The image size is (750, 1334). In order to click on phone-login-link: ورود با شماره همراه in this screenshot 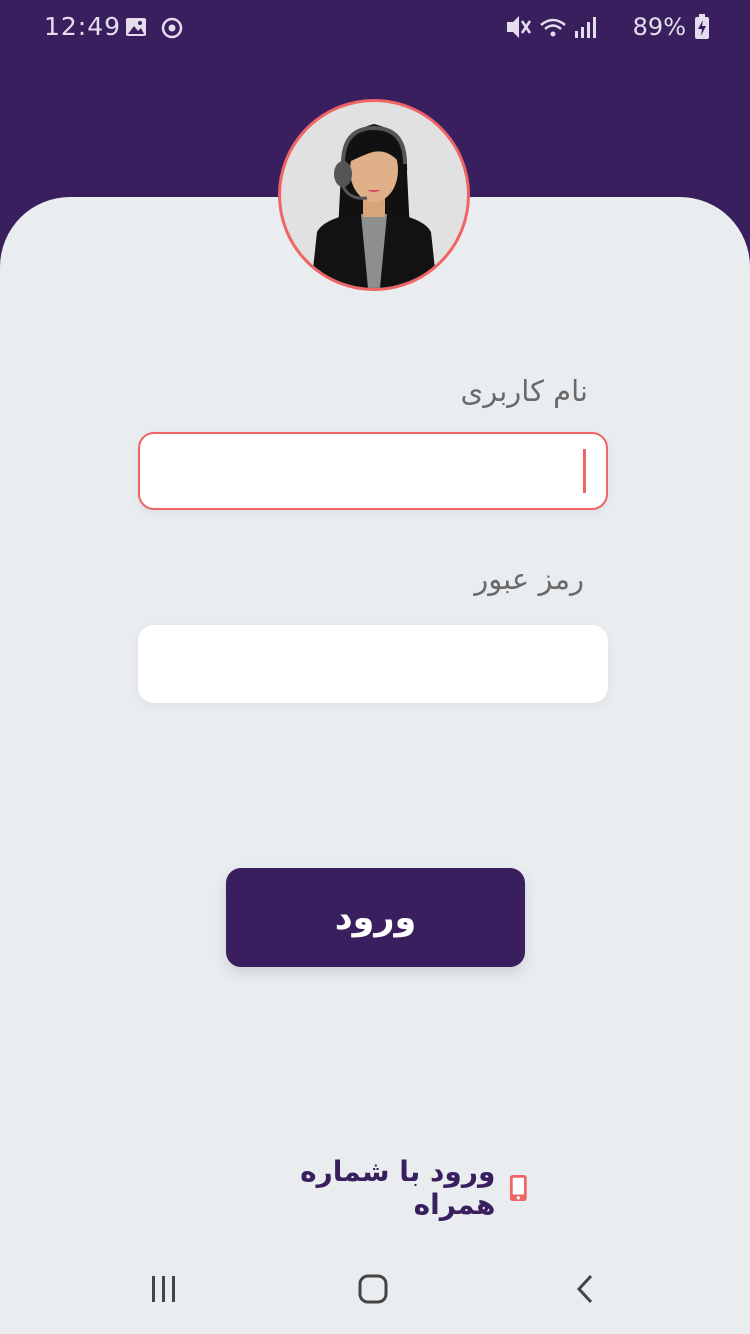, I will do `click(378, 1188)`.